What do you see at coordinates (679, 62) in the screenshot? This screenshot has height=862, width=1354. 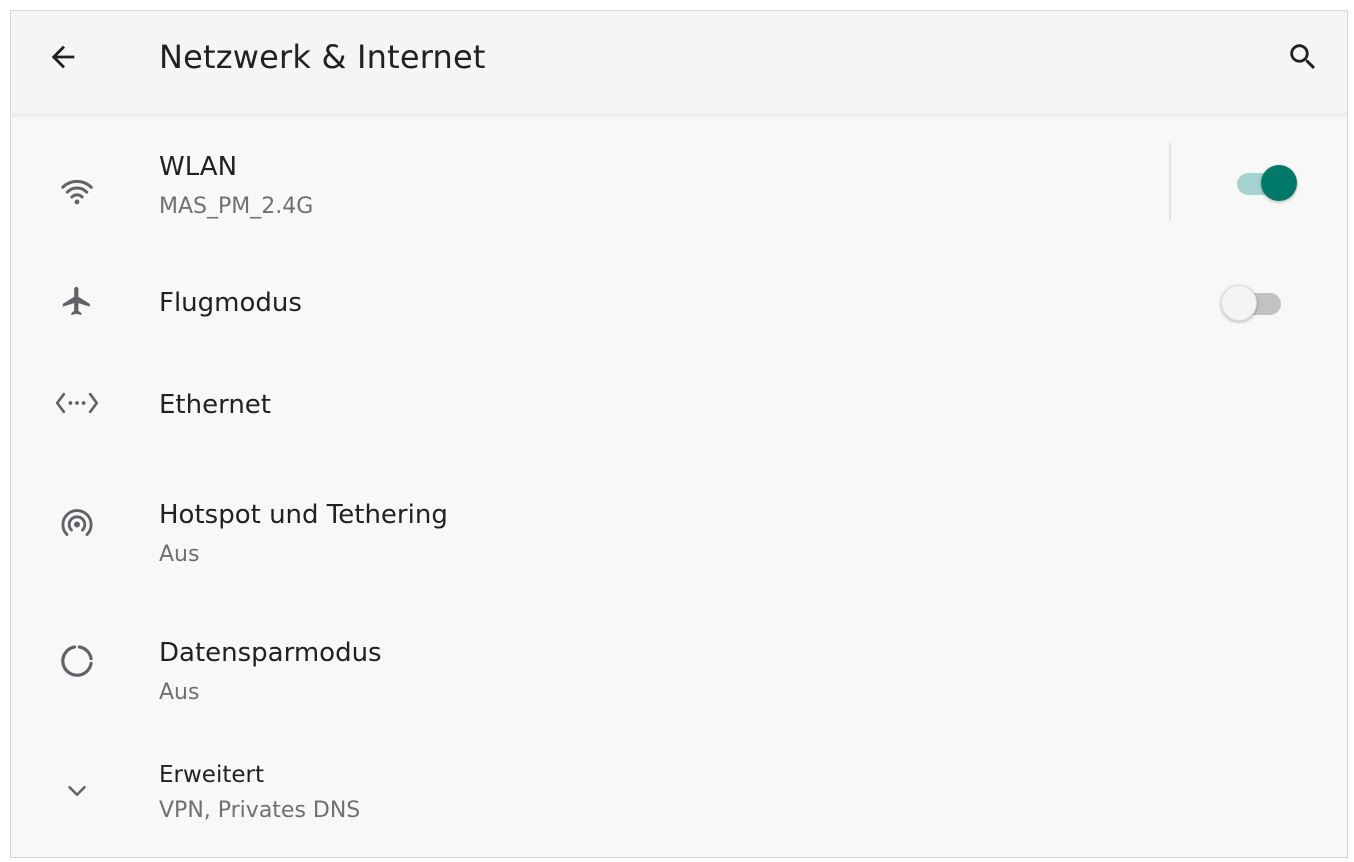 I see `app-bar: Netzwerk & Internet` at bounding box center [679, 62].